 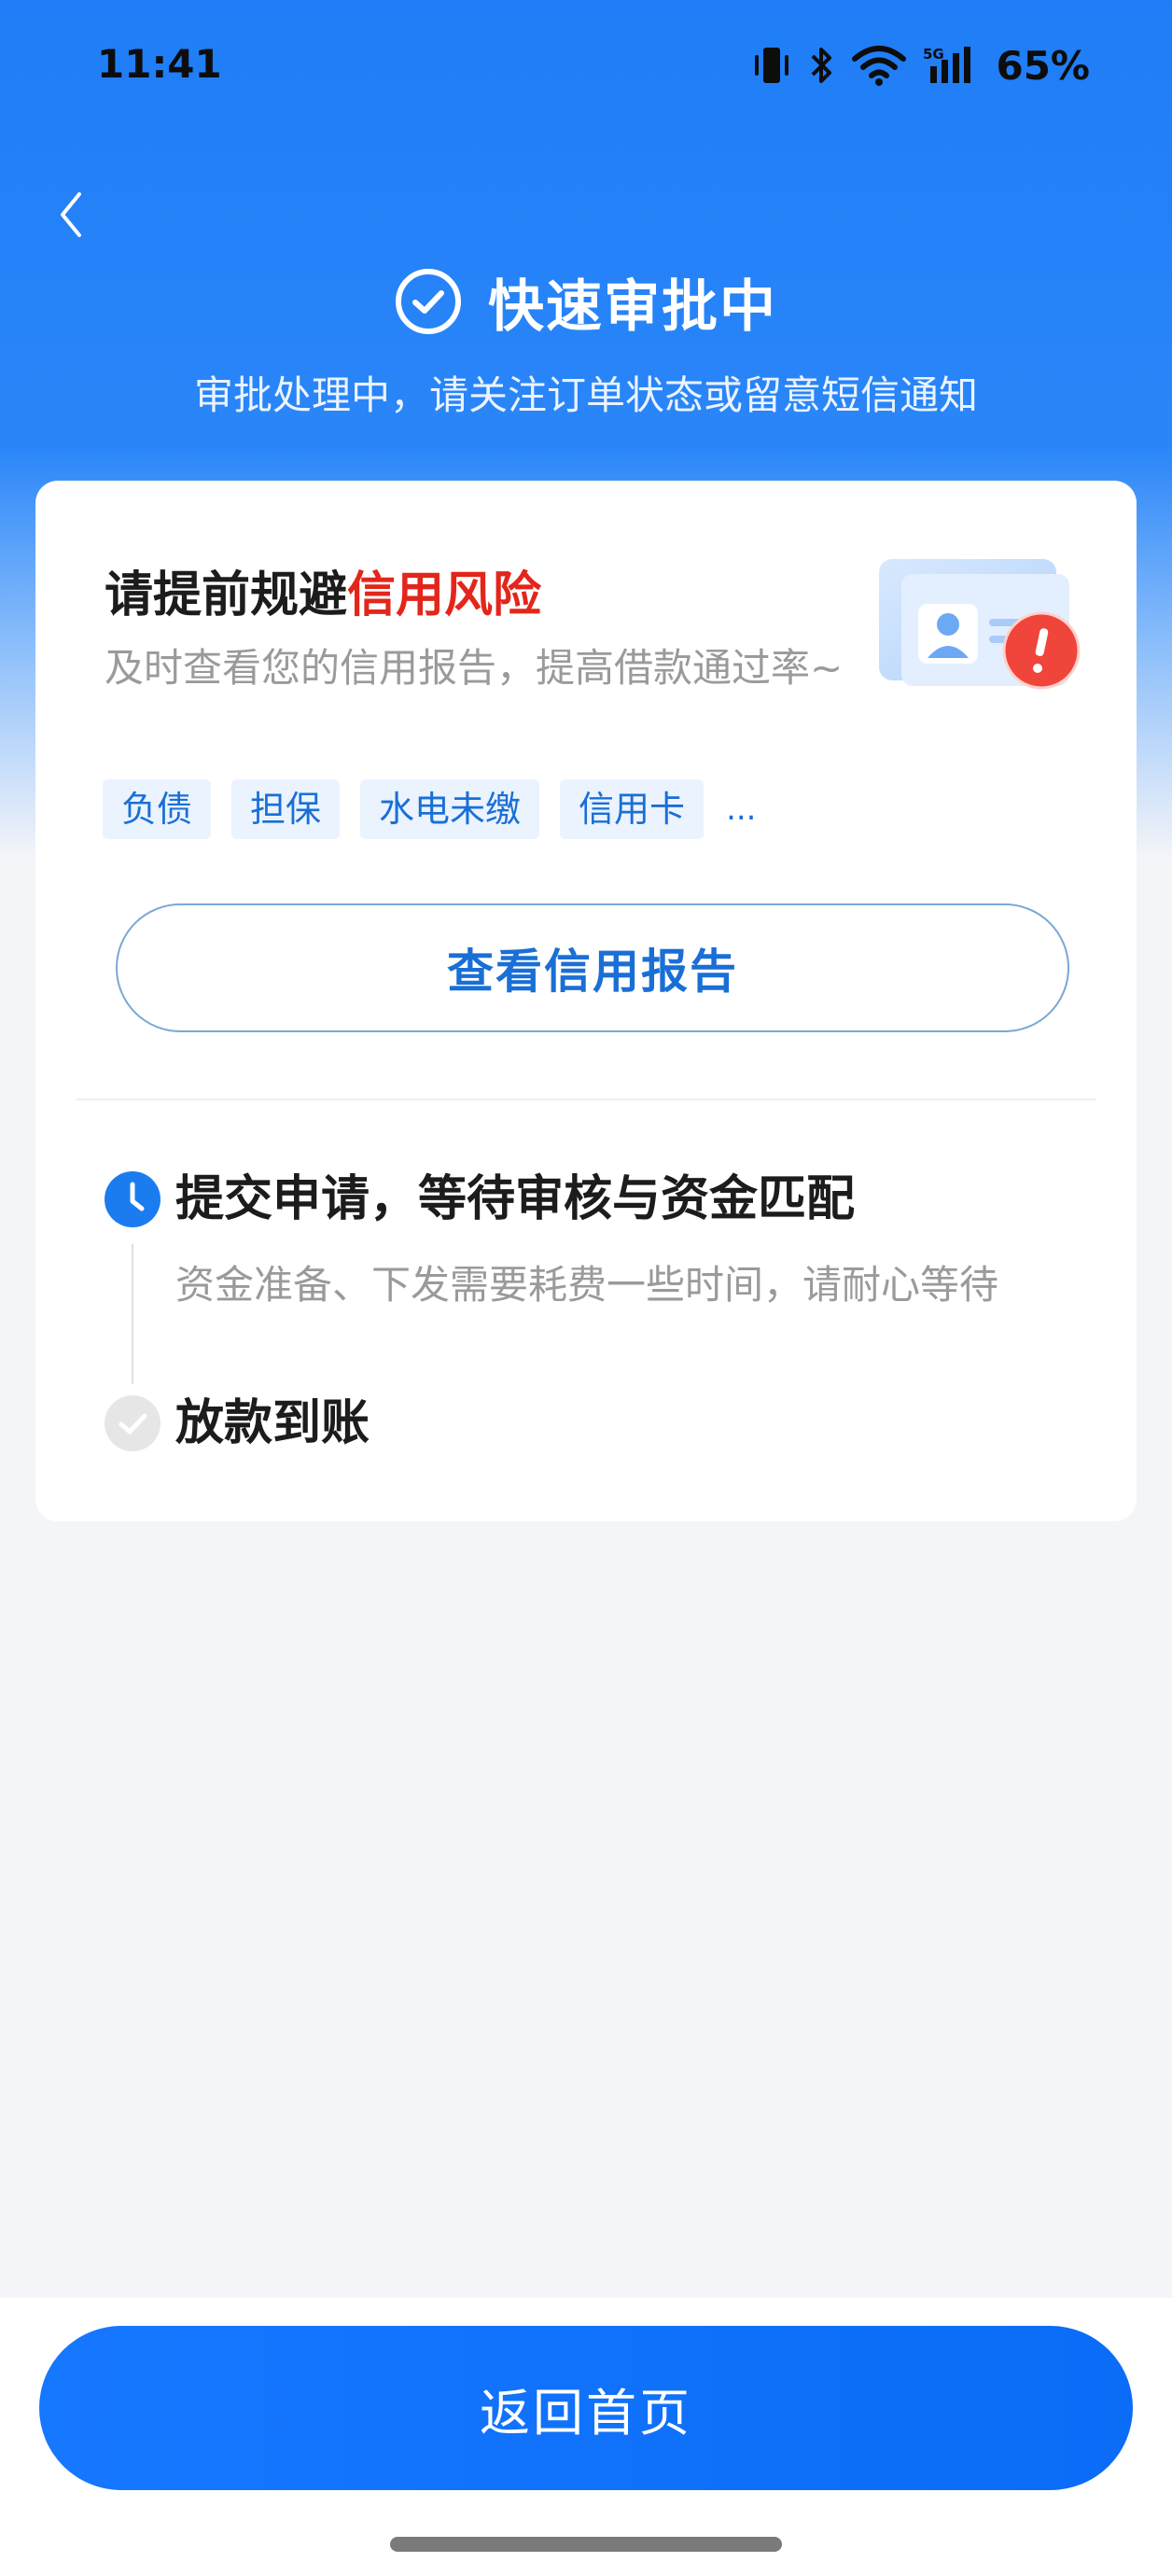 I want to click on bluetooth-icon, so click(x=822, y=65).